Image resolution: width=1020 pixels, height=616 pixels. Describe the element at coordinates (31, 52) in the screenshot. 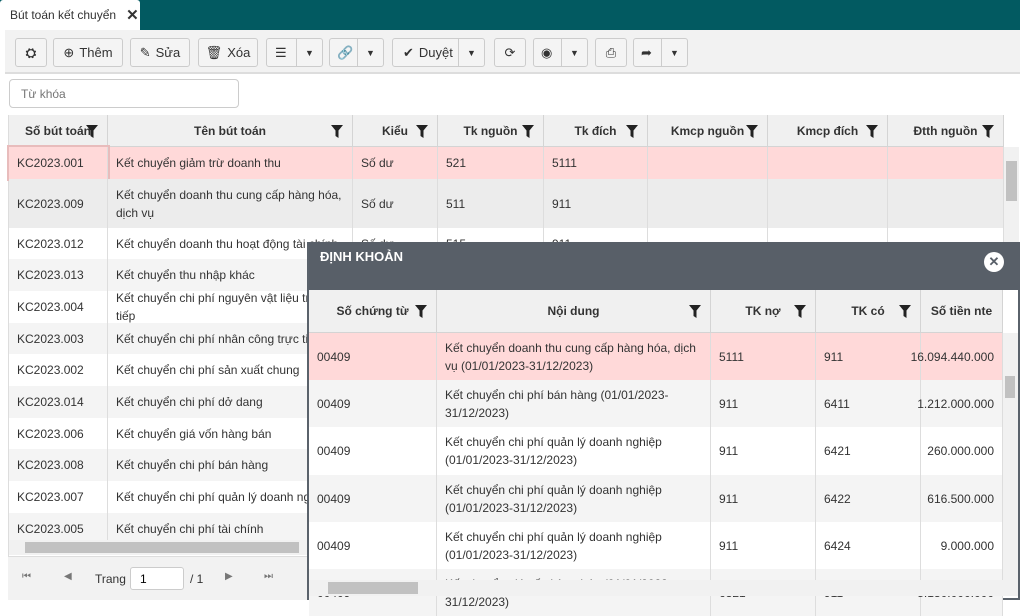

I see `search-button: ⛭` at that location.